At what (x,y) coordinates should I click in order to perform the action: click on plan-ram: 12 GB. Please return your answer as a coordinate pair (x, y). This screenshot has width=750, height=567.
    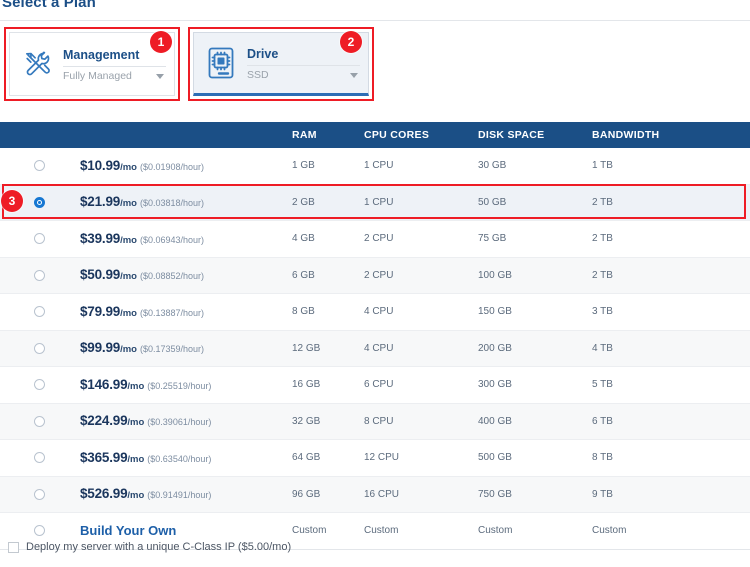
    Looking at the image, I should click on (306, 348).